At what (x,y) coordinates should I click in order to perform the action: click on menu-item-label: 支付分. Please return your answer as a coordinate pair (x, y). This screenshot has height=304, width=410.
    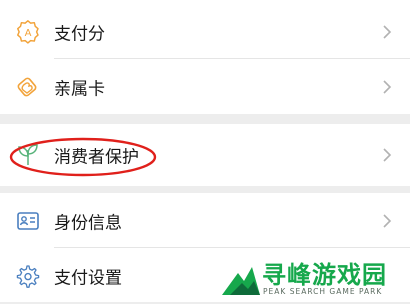
    Looking at the image, I should click on (79, 34).